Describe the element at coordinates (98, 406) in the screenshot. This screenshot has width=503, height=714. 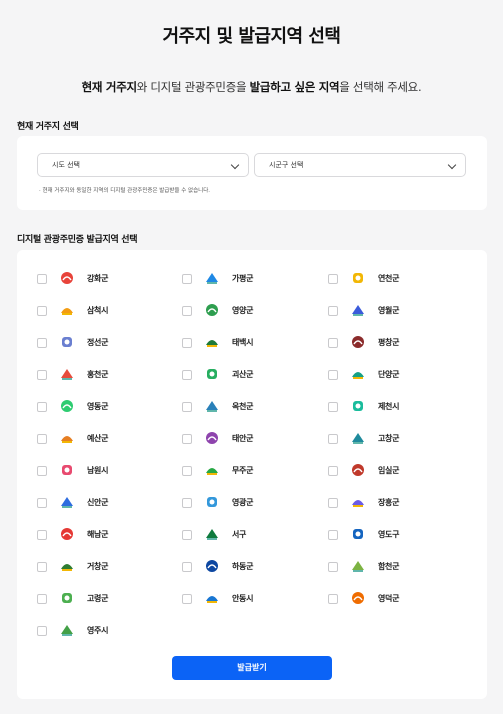
I see `region-name: 영동군` at that location.